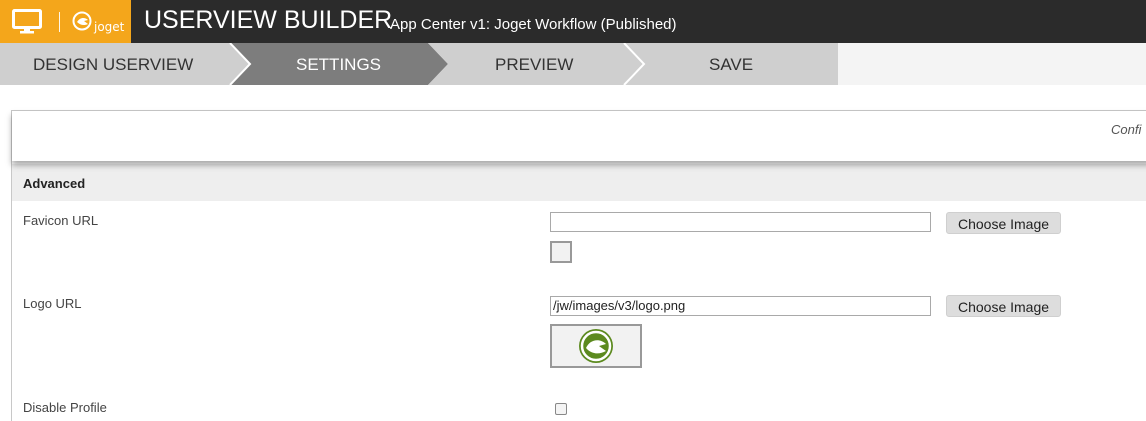 The image size is (1146, 421). Describe the element at coordinates (740, 222) in the screenshot. I see `favicon-url-input` at that location.